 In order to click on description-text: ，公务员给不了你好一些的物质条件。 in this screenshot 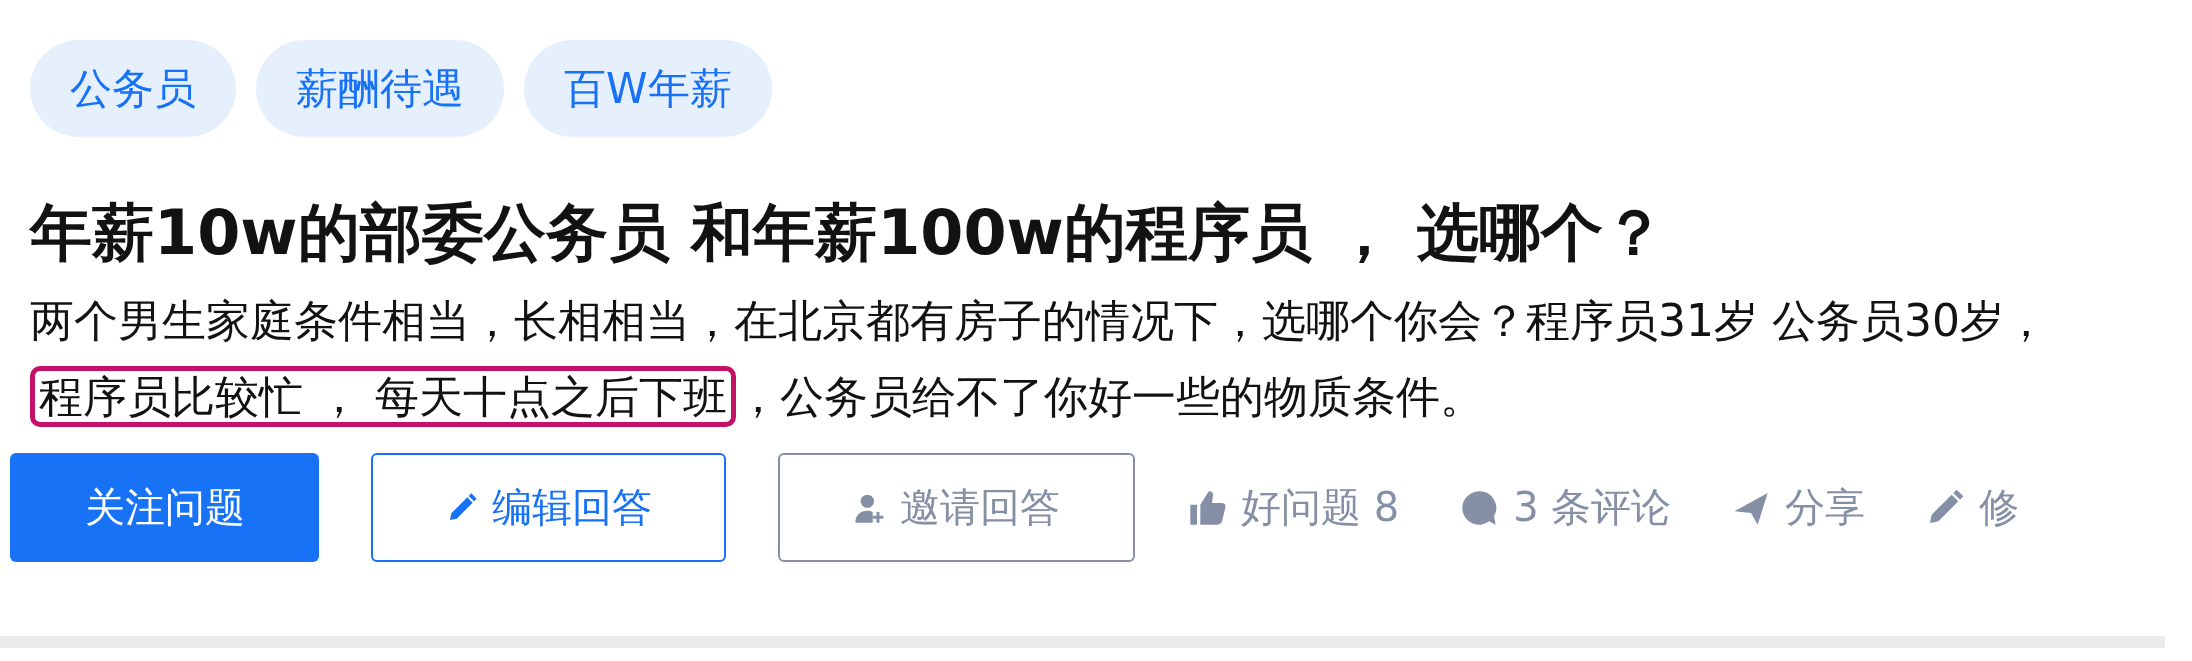, I will do `click(1110, 396)`.